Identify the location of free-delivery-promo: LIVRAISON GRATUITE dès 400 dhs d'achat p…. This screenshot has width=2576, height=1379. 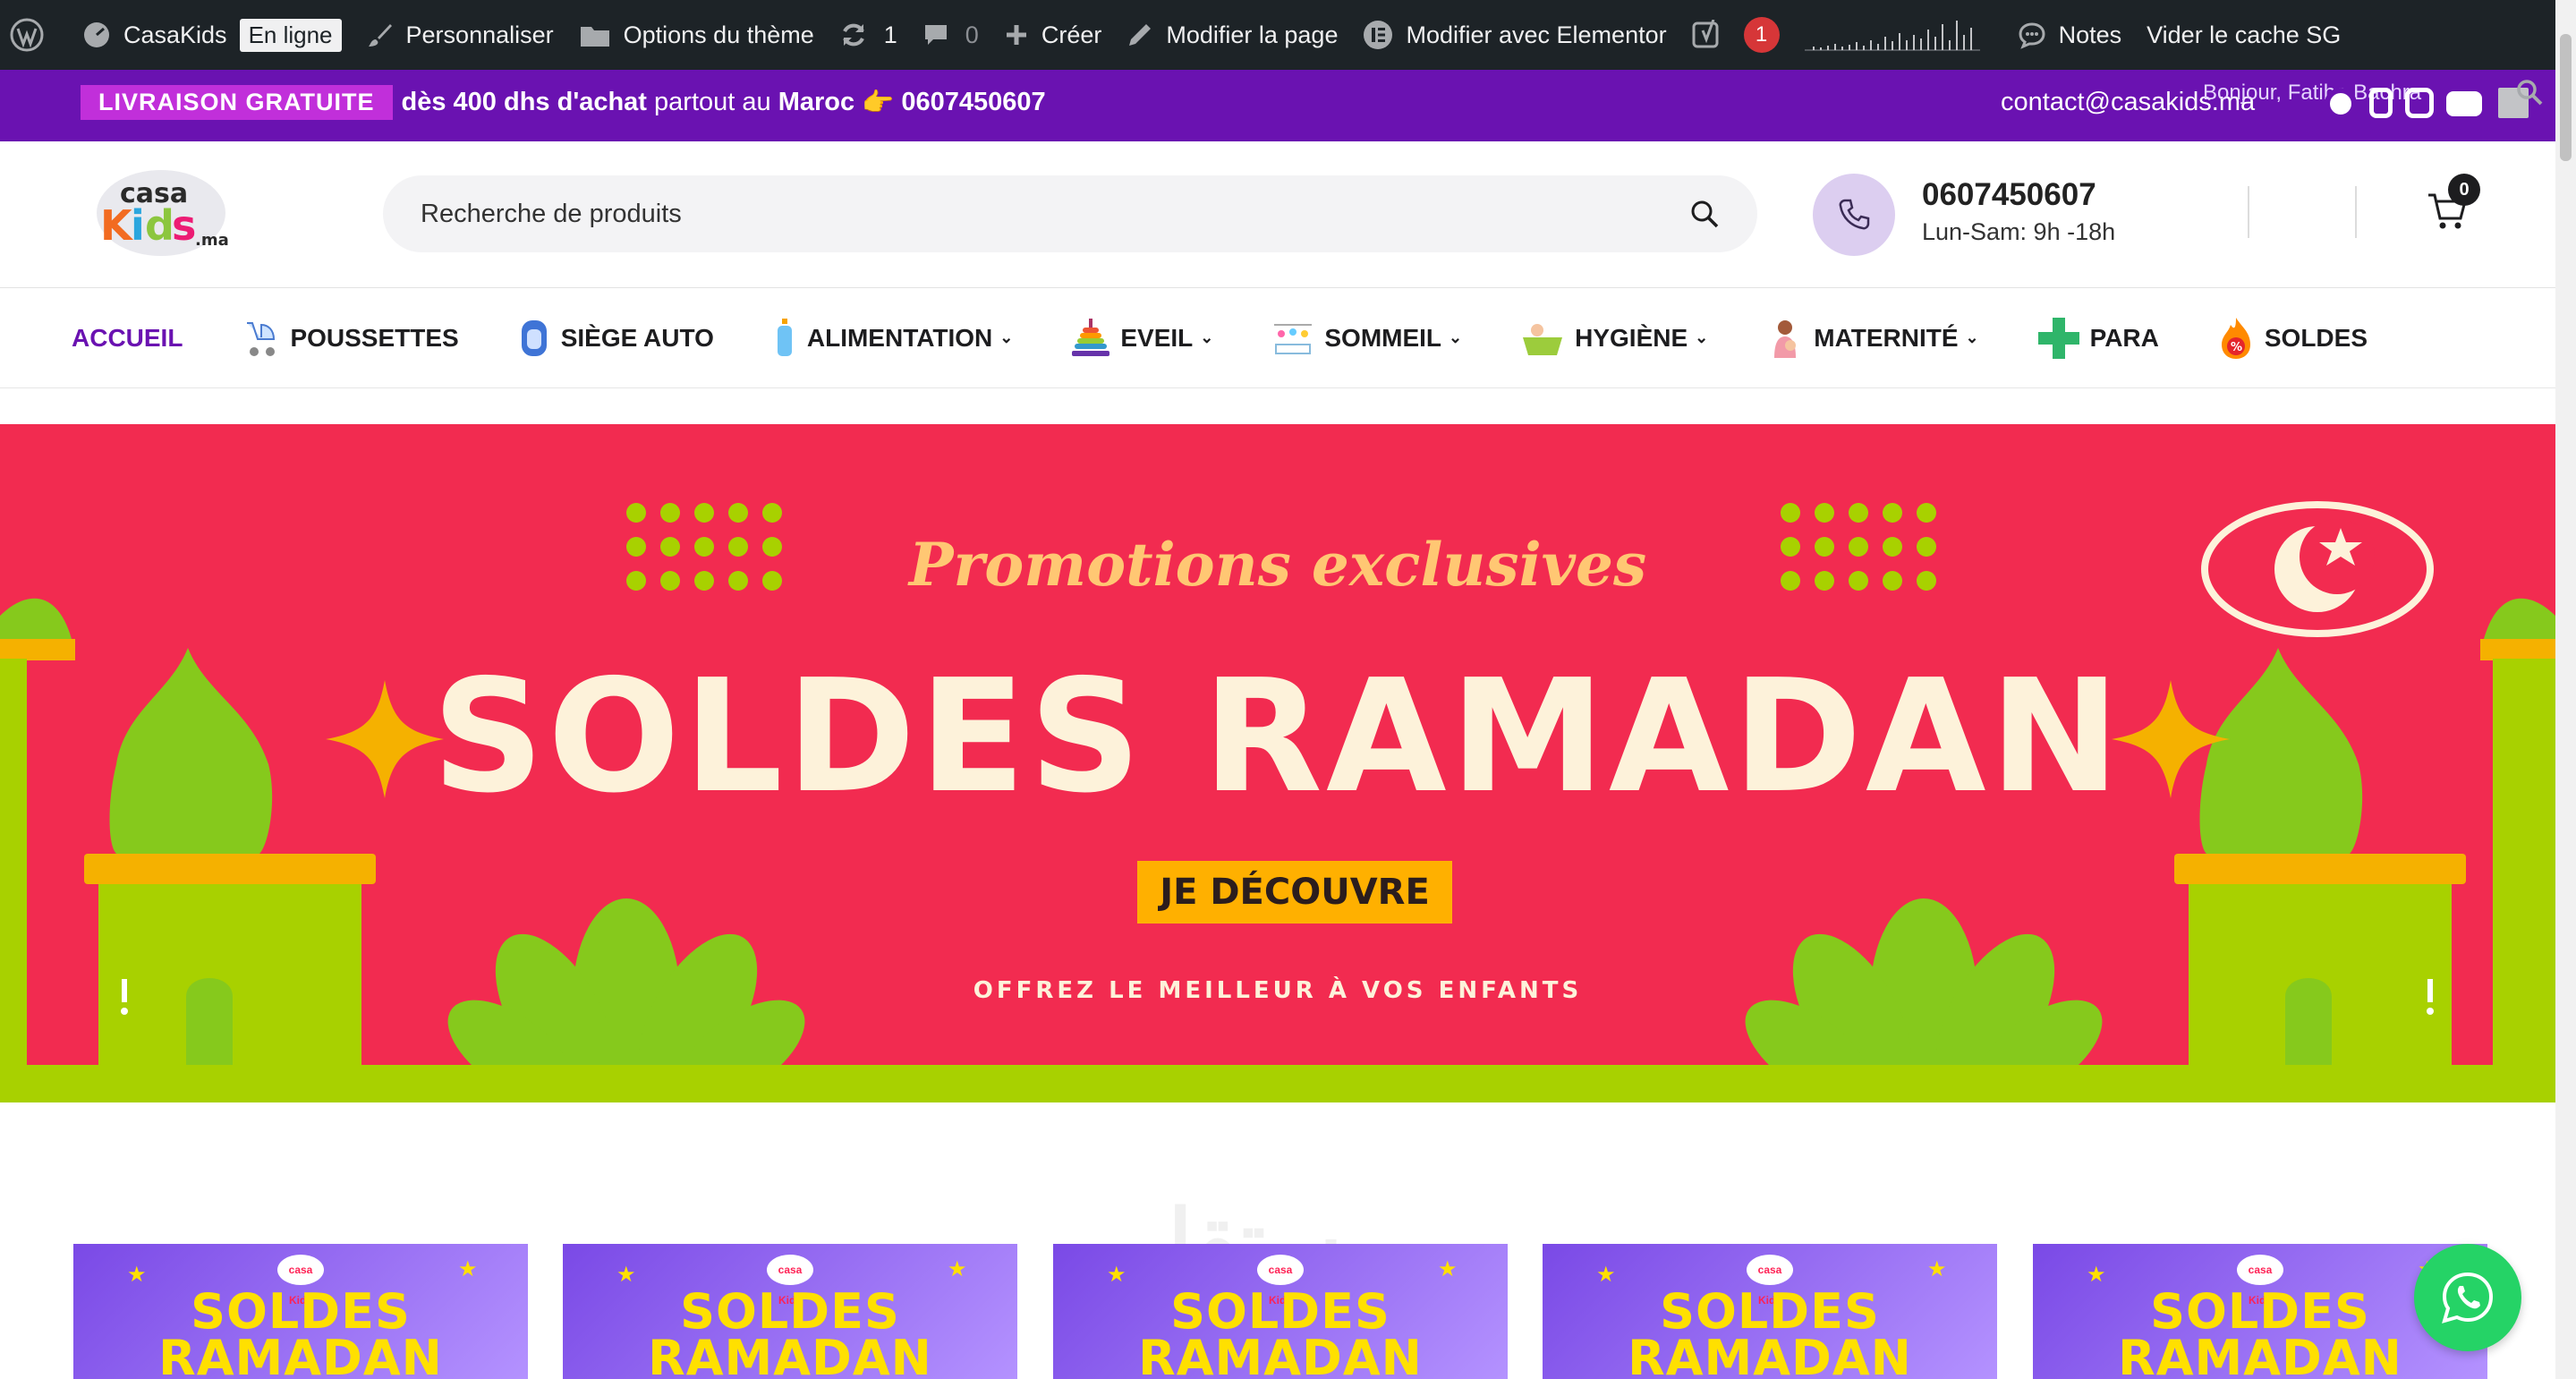
(563, 102).